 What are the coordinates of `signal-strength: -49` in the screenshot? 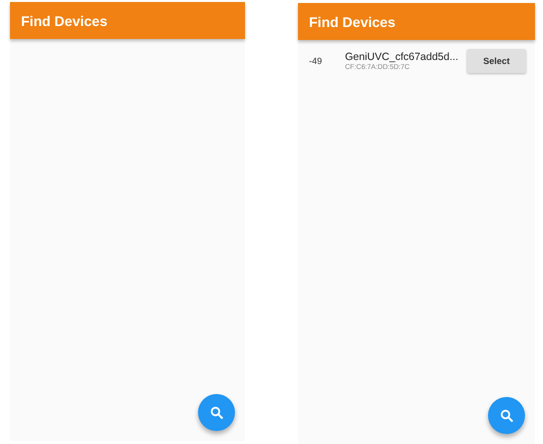 It's located at (316, 61).